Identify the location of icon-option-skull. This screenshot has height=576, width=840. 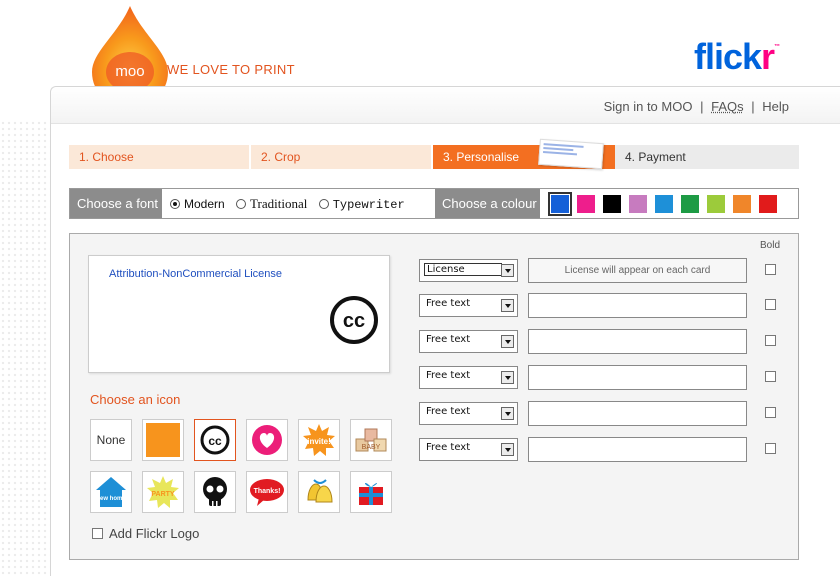
(215, 492).